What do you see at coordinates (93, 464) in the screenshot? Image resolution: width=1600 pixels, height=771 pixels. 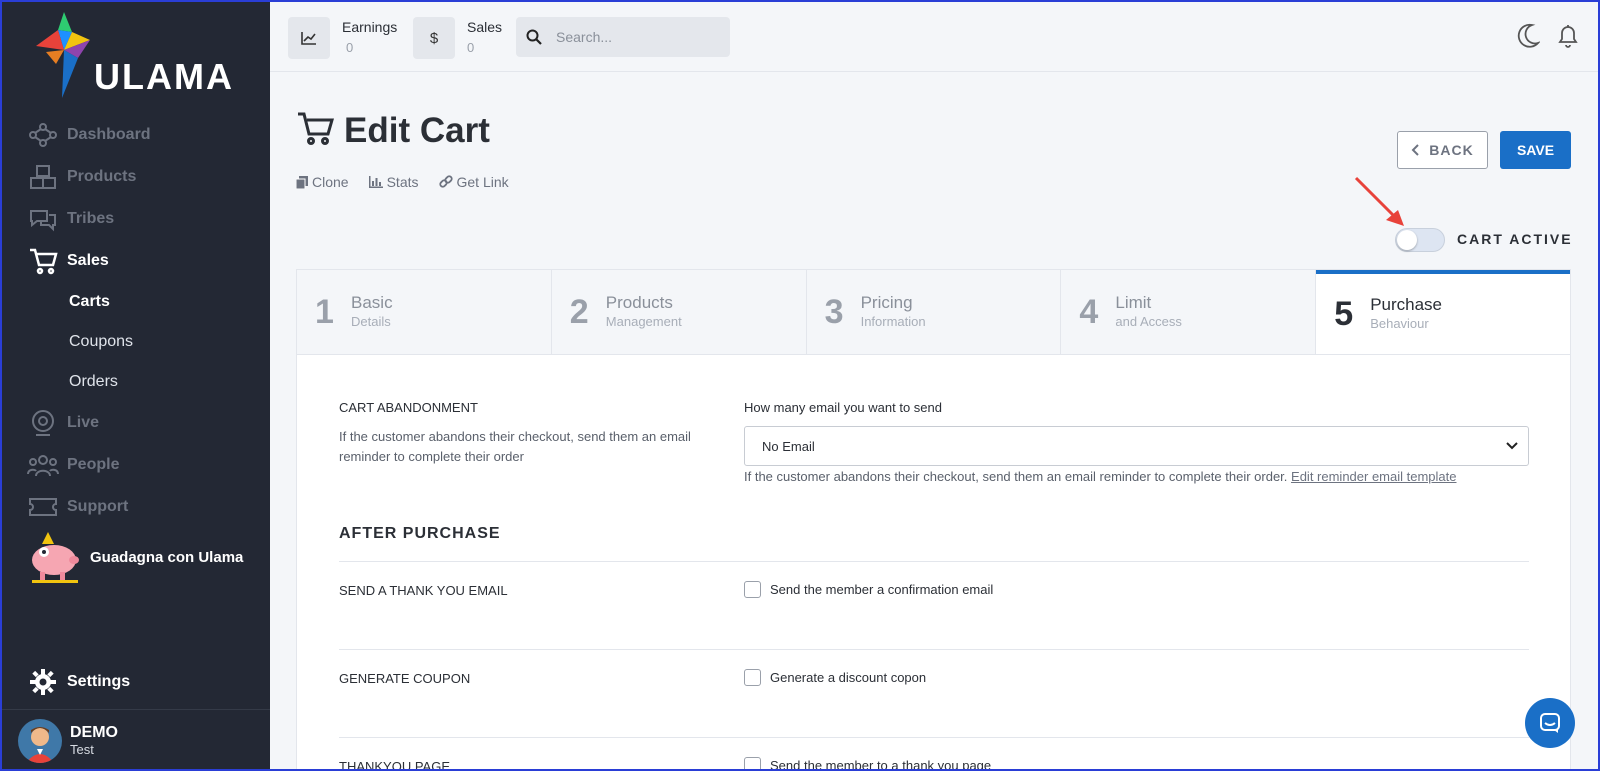 I see `sidebar-item-label: People` at bounding box center [93, 464].